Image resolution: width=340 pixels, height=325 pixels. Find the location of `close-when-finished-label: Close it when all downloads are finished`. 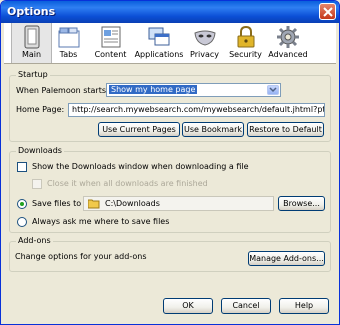

close-when-finished-label: Close it when all downloads are finished is located at coordinates (127, 183).